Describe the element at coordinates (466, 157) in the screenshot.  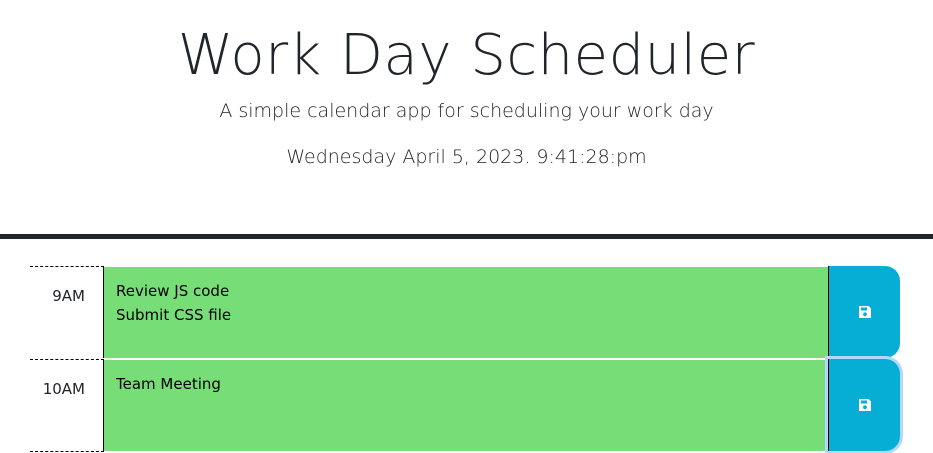
I see `current-day: Wednesday April 5, 2023. 9:41:28:pm` at that location.